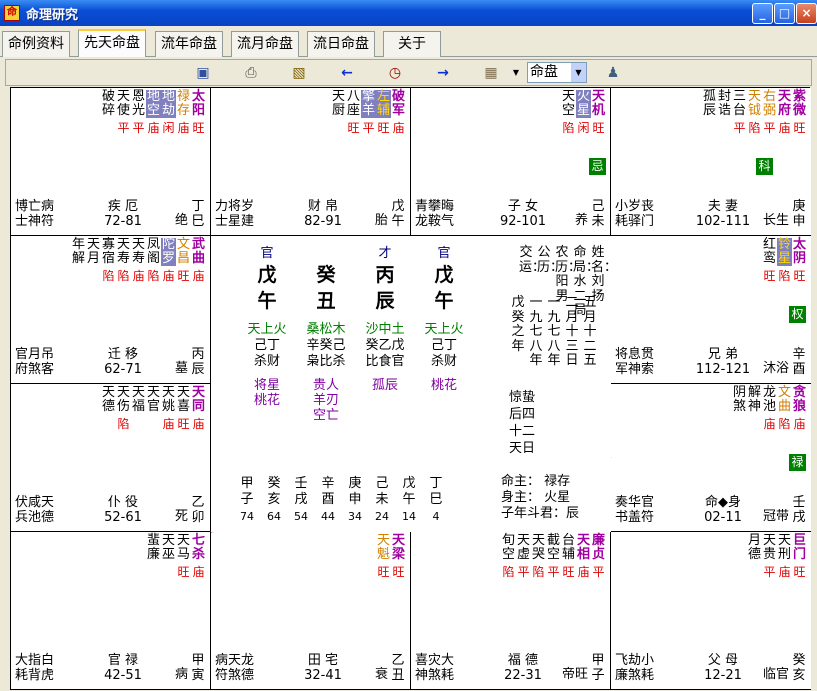  I want to click on palace-name-block: 疾 厄 72-81, so click(123, 214).